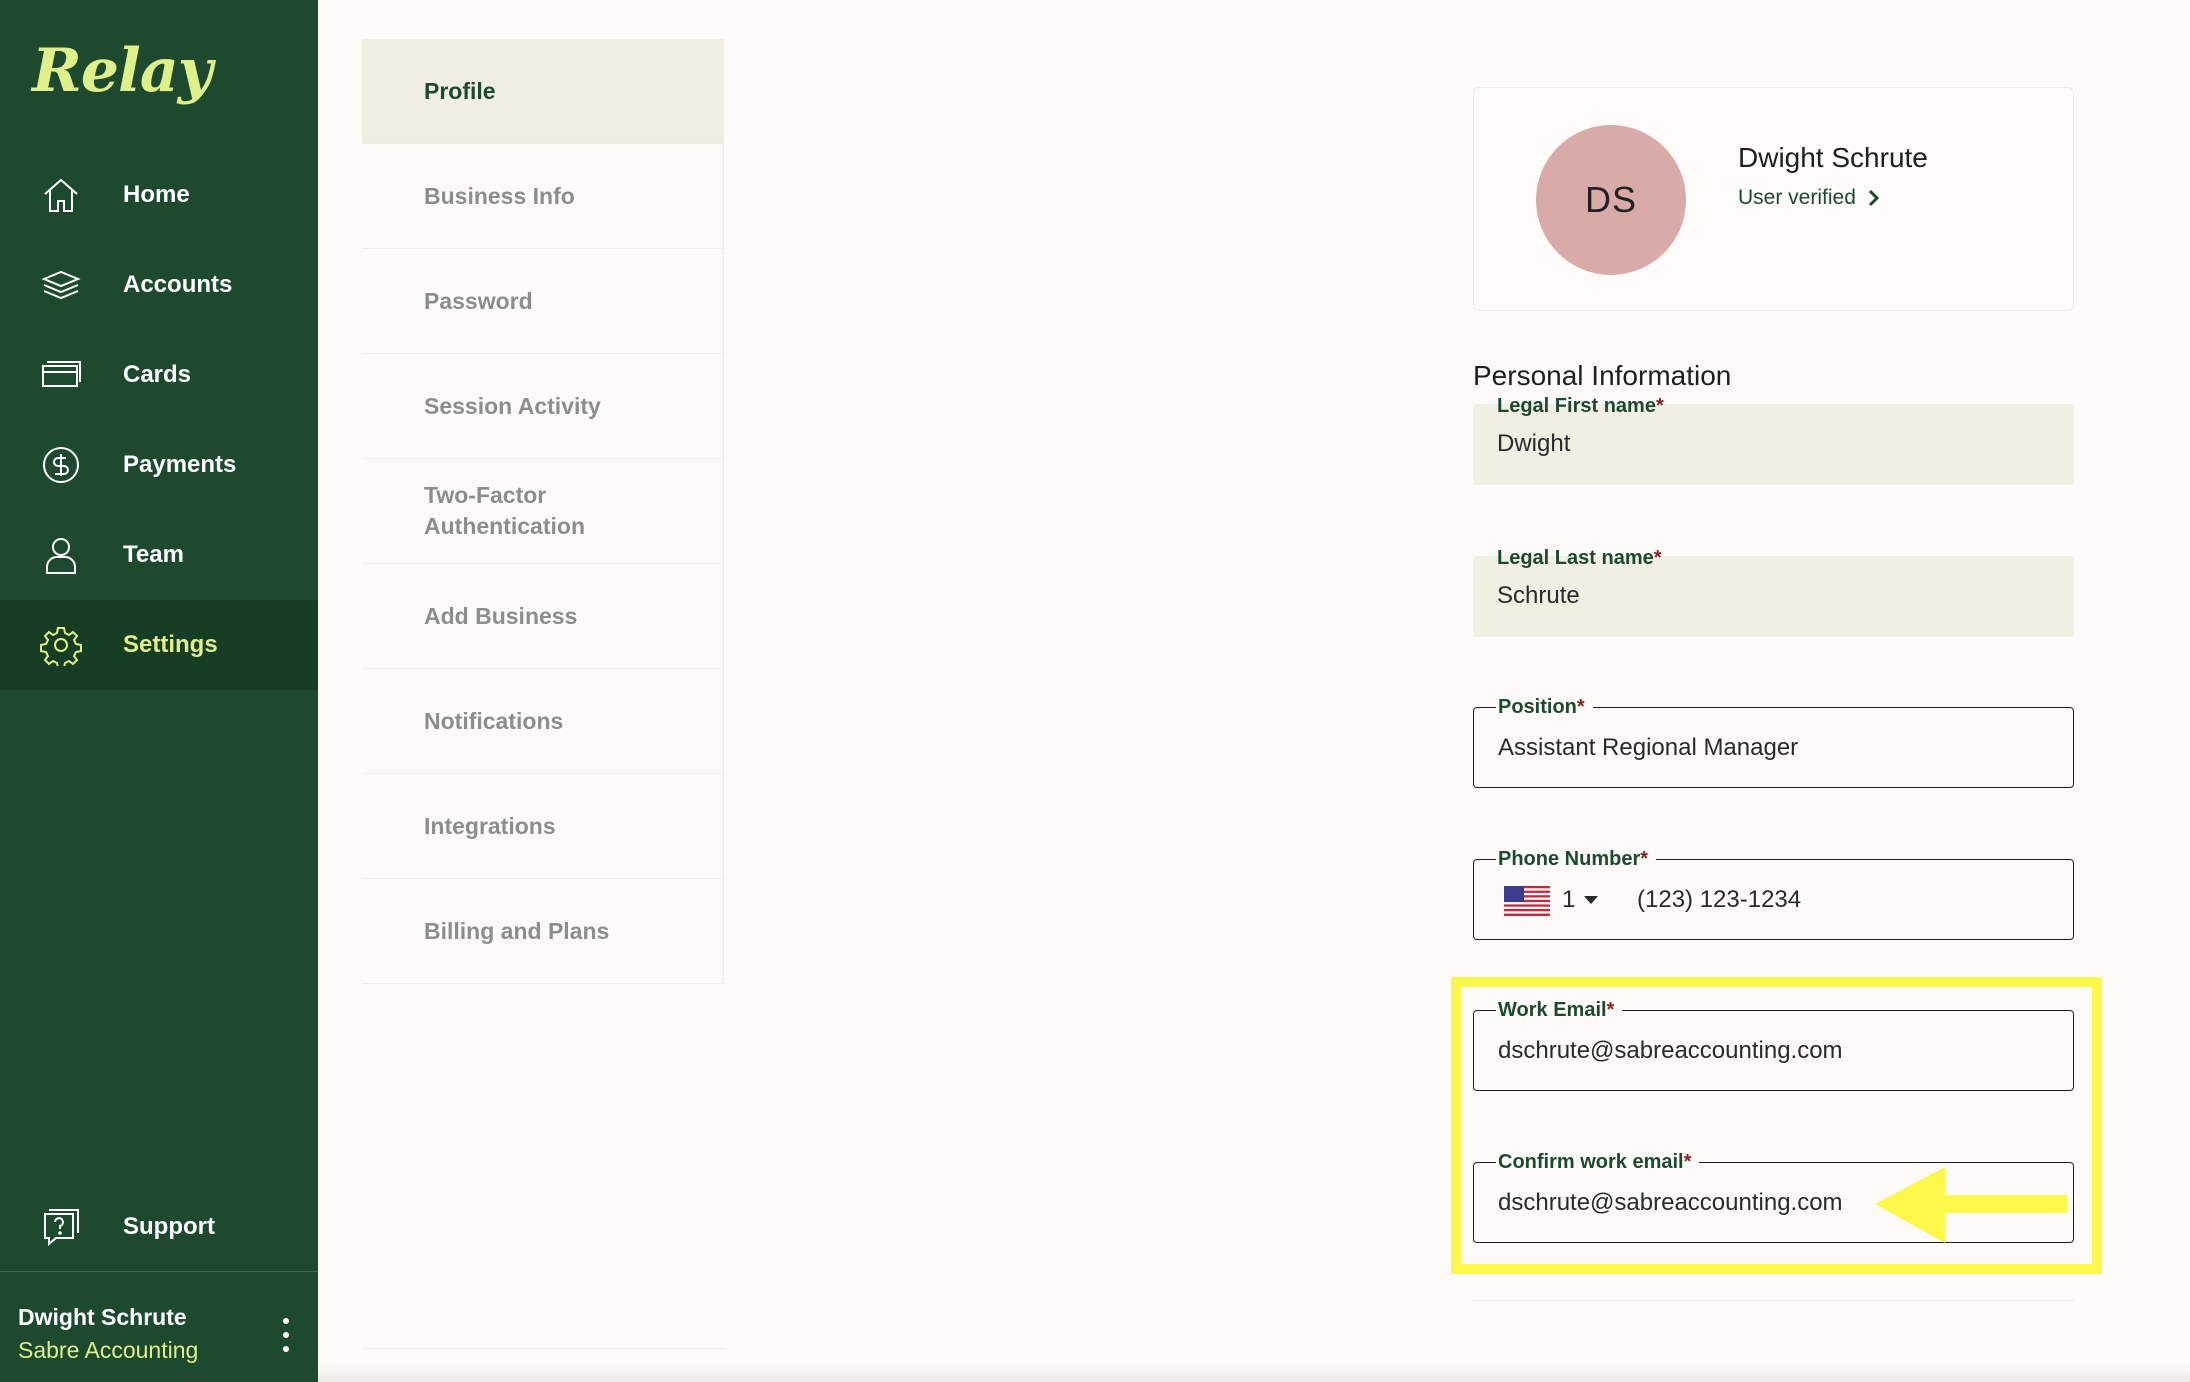 The height and width of the screenshot is (1382, 2190). Describe the element at coordinates (61, 465) in the screenshot. I see `dollar-circle-icon` at that location.